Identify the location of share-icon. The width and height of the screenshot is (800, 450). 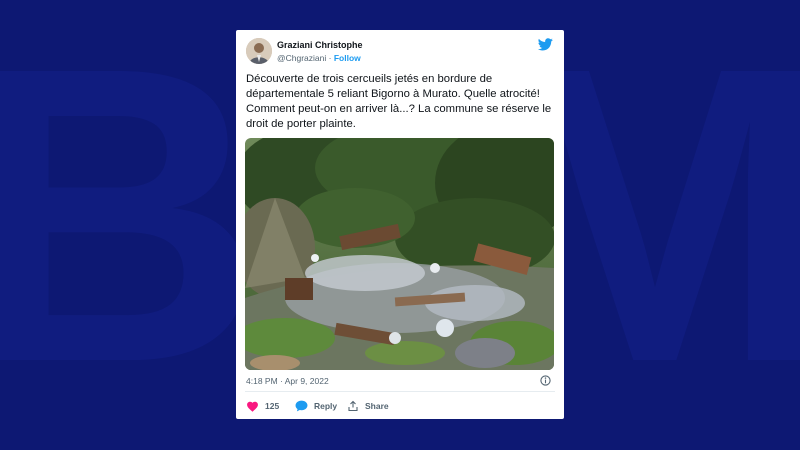
(353, 406).